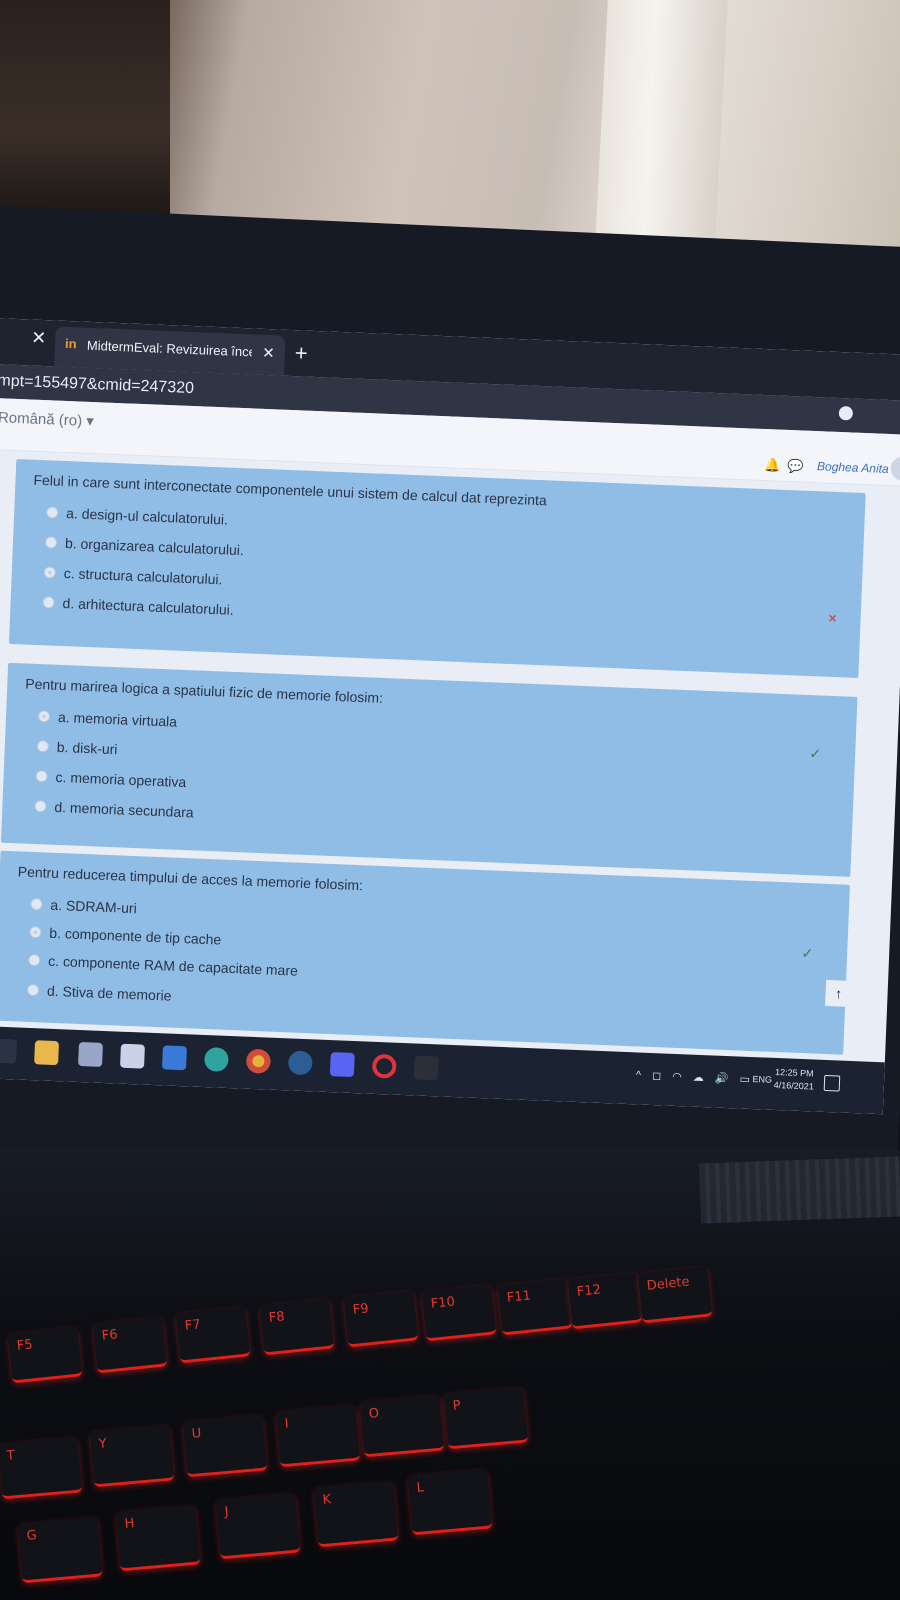  Describe the element at coordinates (83, 906) in the screenshot. I see `answer-option: a. SDRAM-uri` at that location.